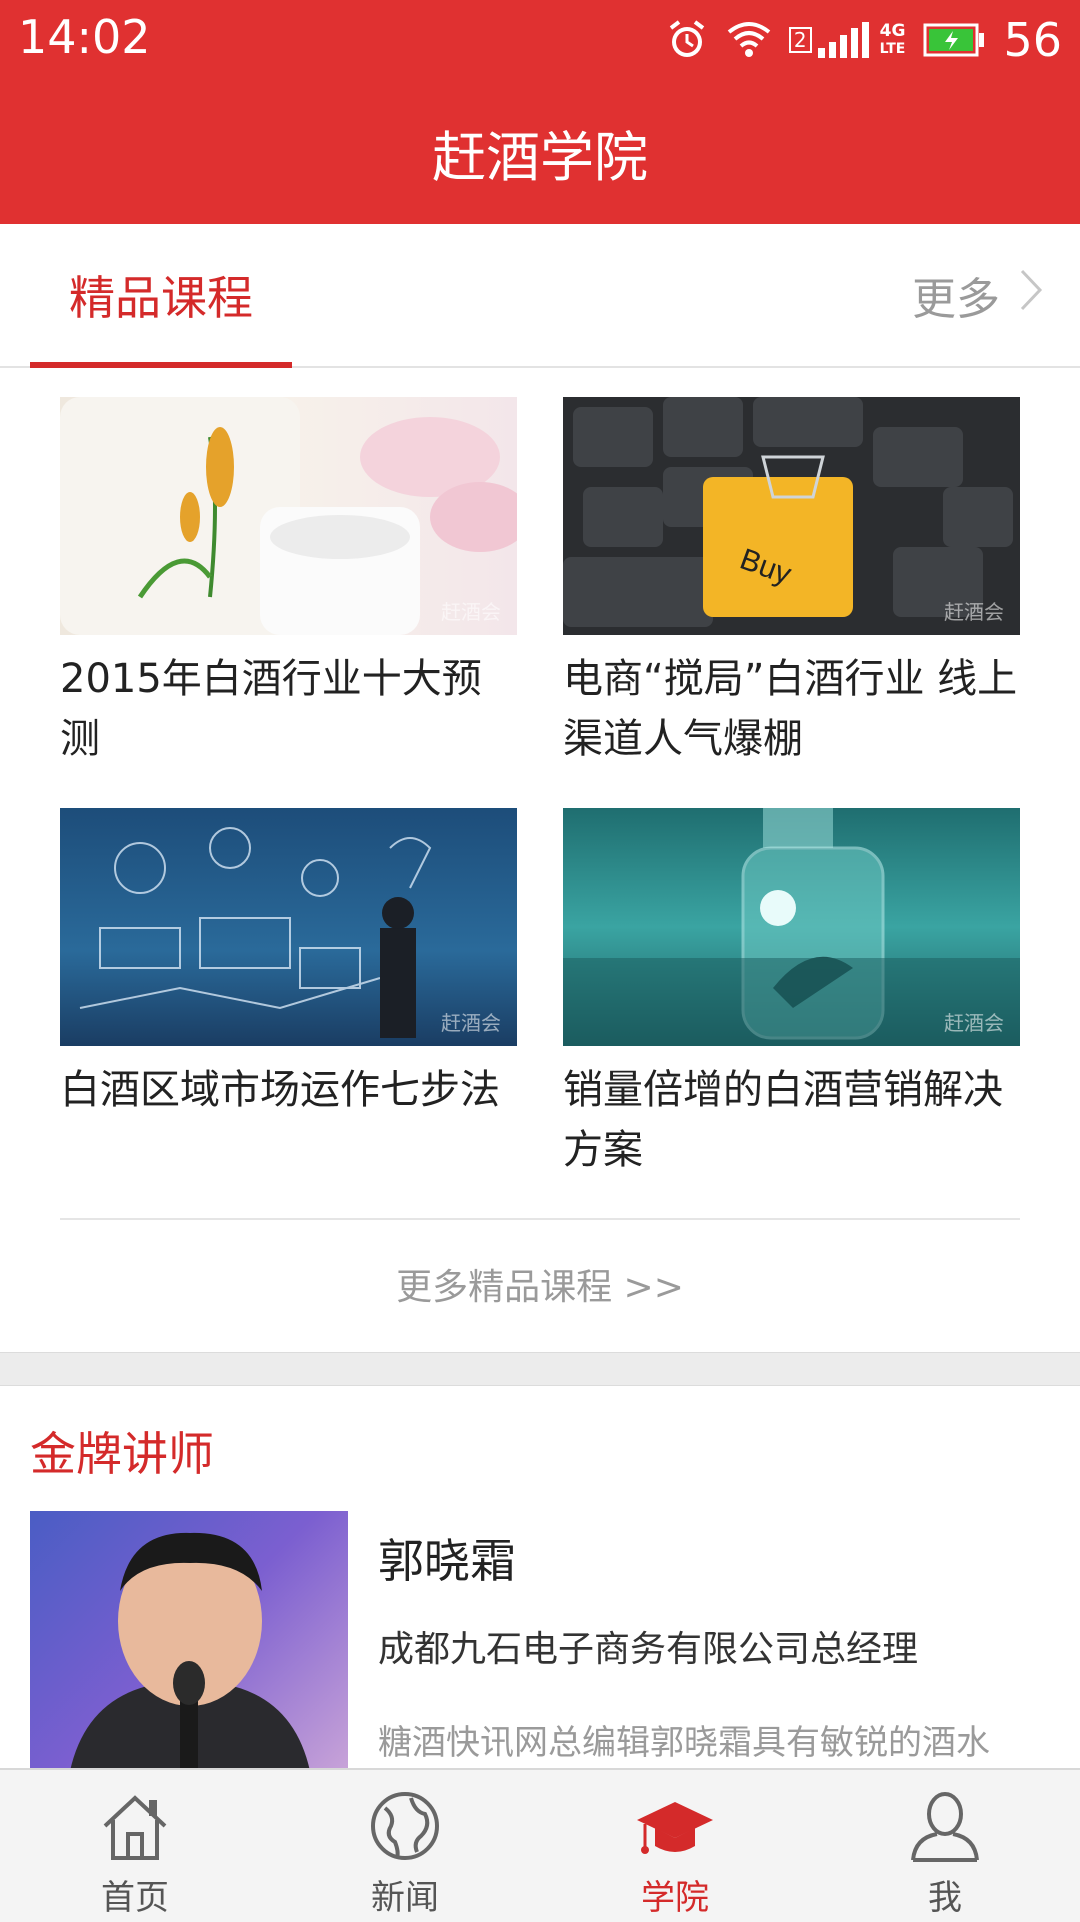  Describe the element at coordinates (288, 927) in the screenshot. I see `course-thumbnail-strategy-board: 赶酒会` at that location.